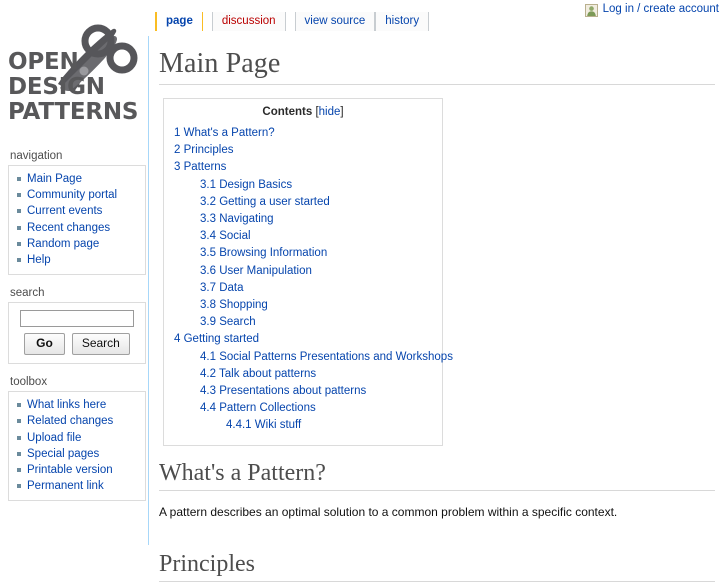 The height and width of the screenshot is (582, 727). Describe the element at coordinates (335, 21) in the screenshot. I see `tab-view-source: view source` at that location.